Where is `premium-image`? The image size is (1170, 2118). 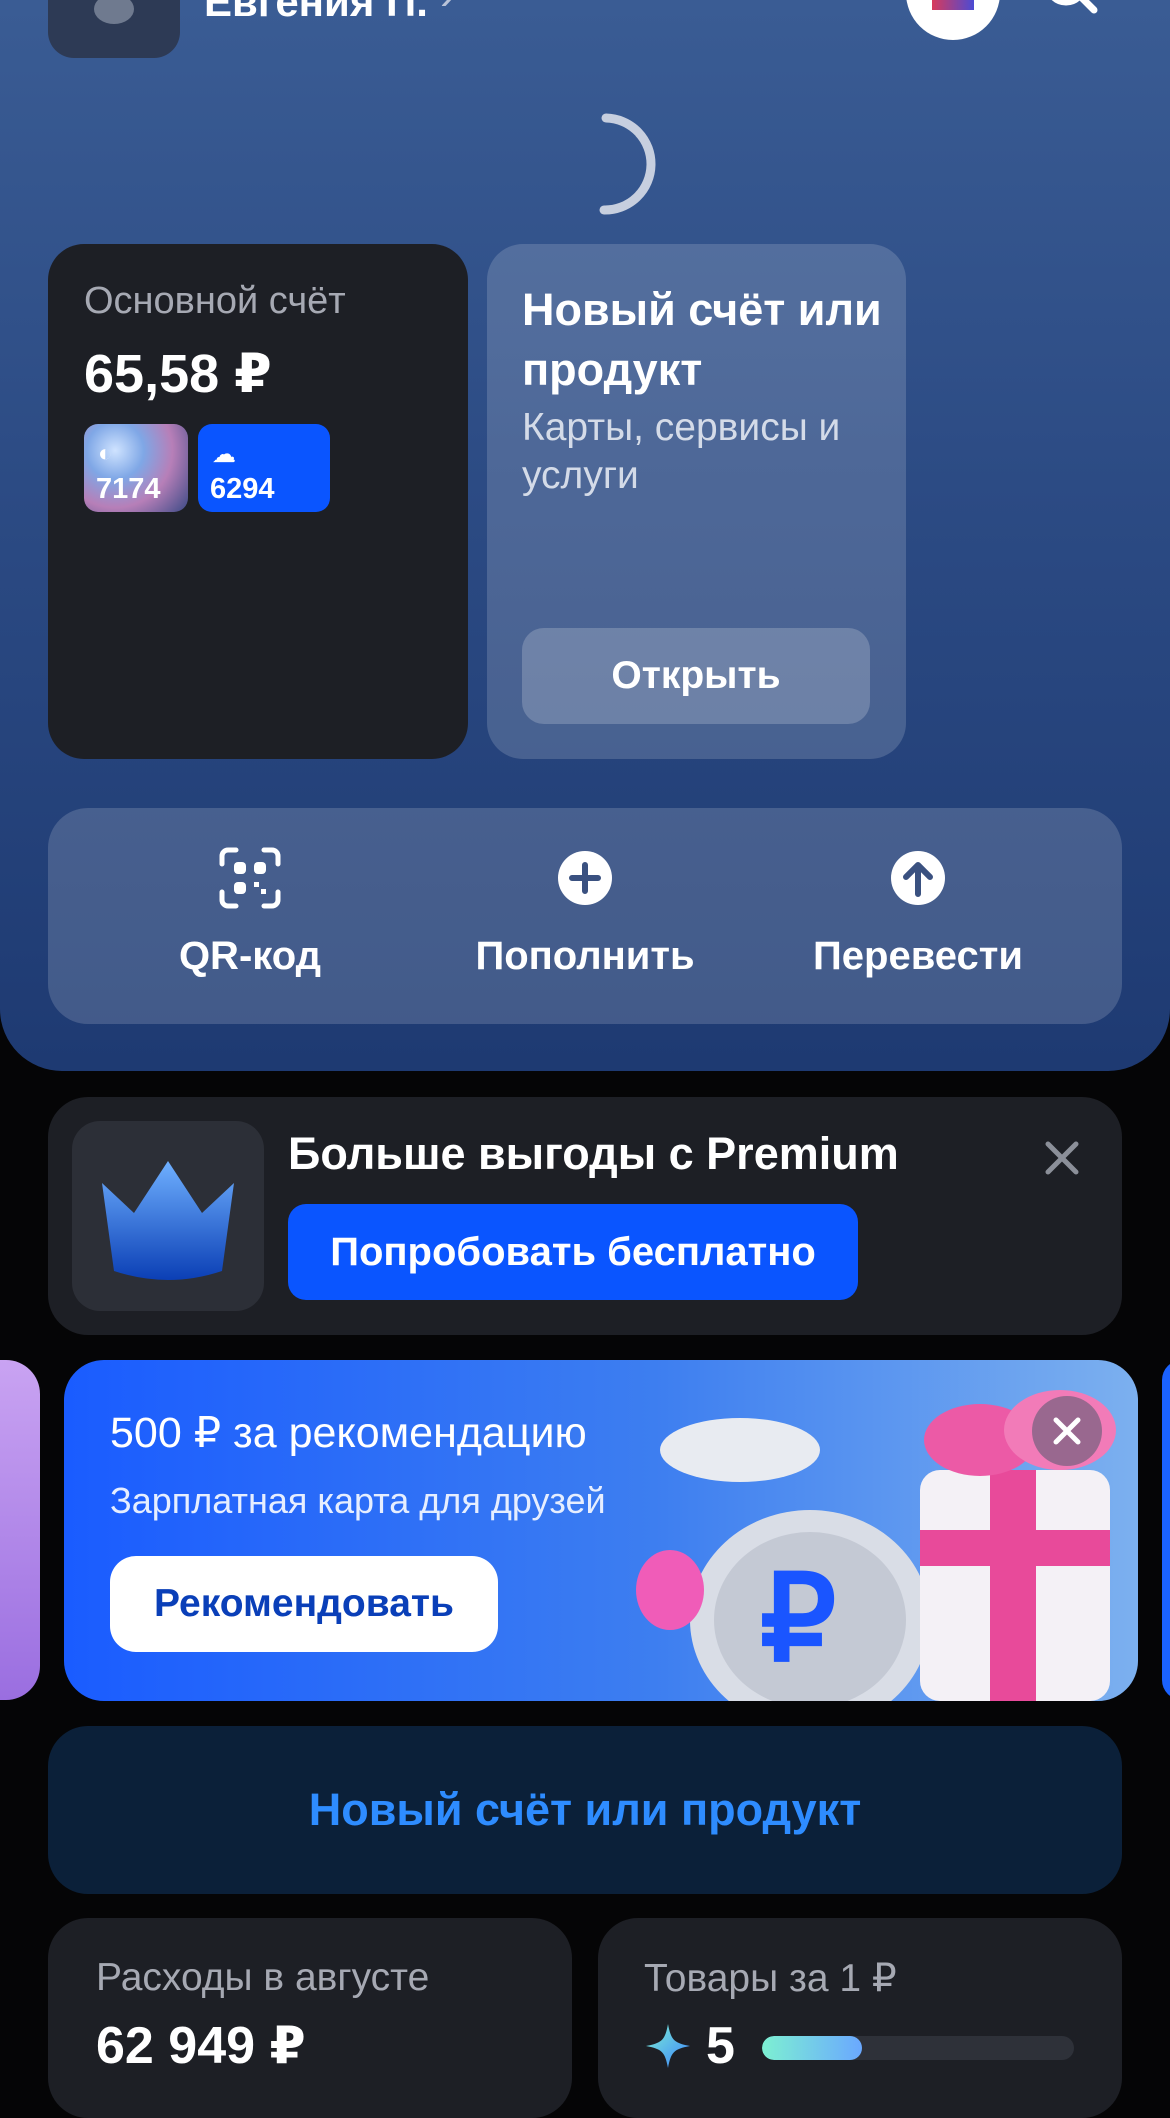
premium-image is located at coordinates (168, 1216).